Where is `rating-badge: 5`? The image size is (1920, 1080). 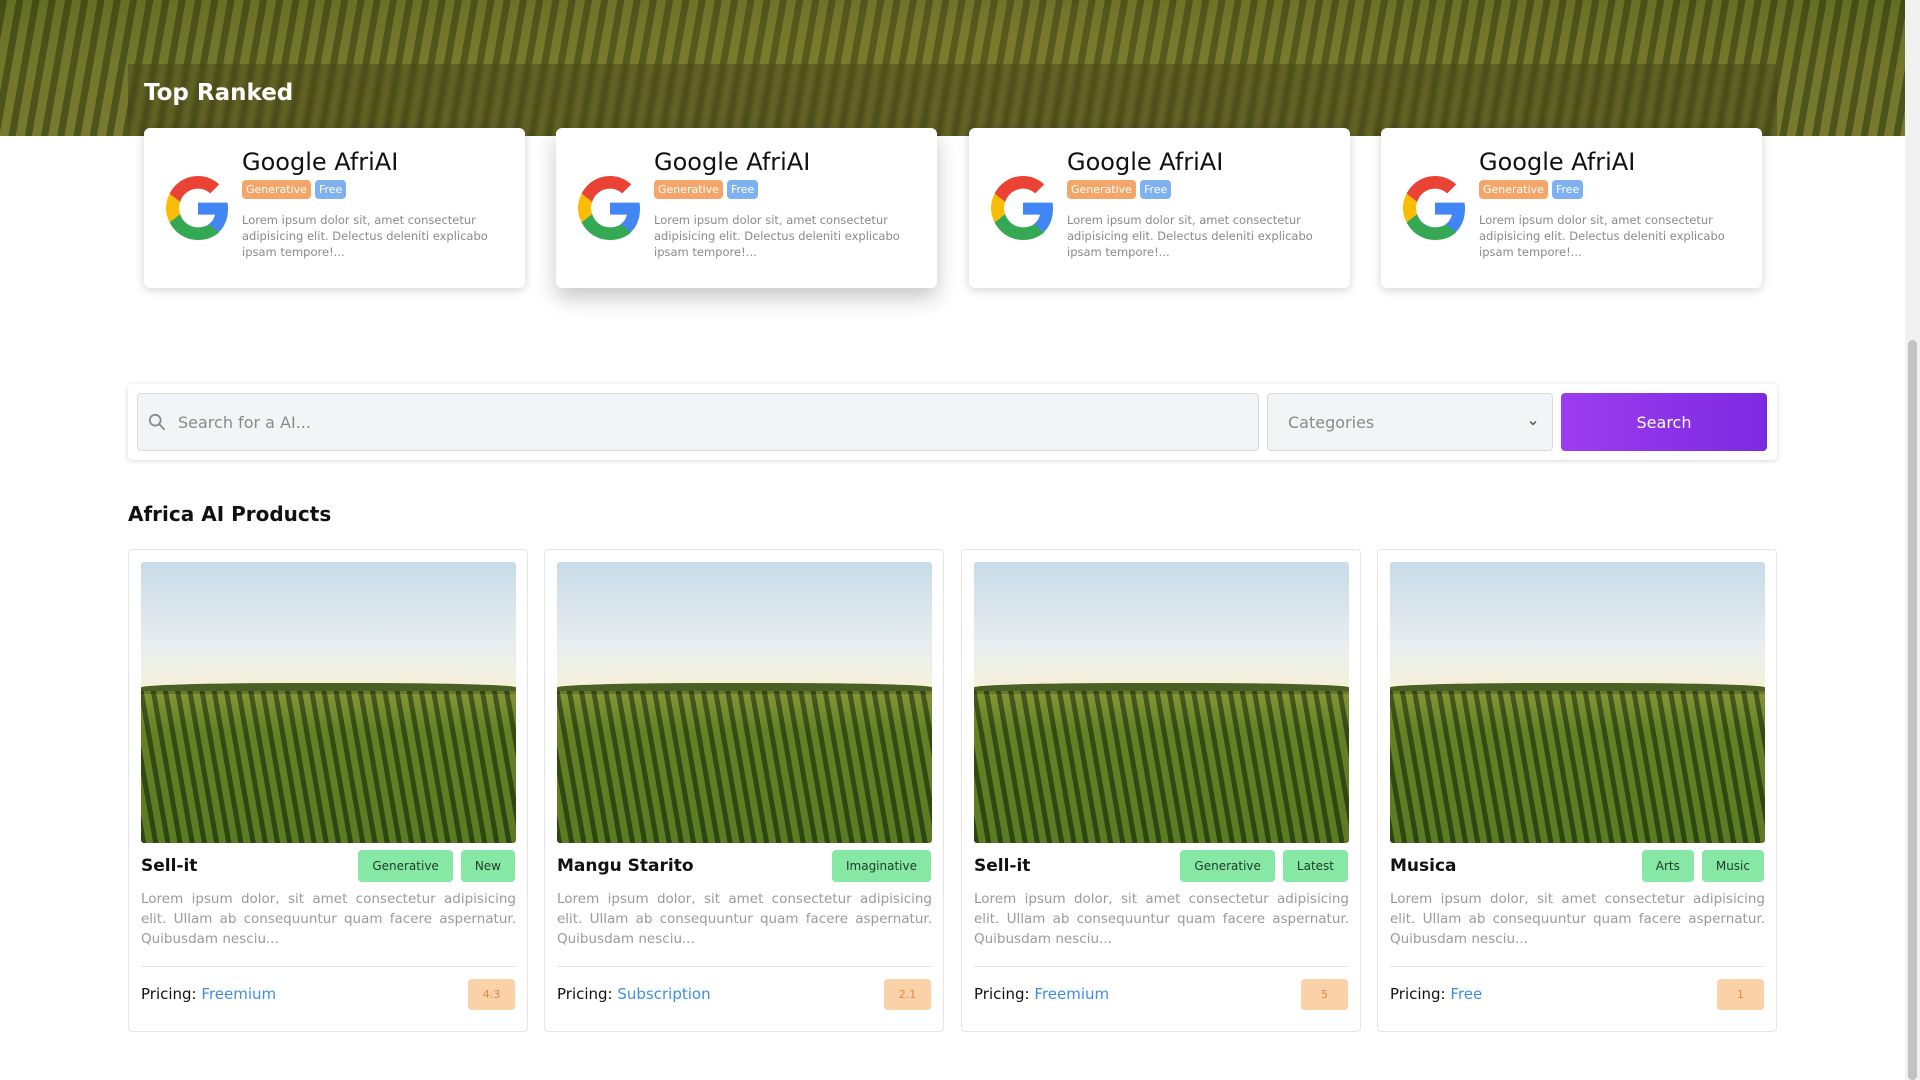 rating-badge: 5 is located at coordinates (1324, 994).